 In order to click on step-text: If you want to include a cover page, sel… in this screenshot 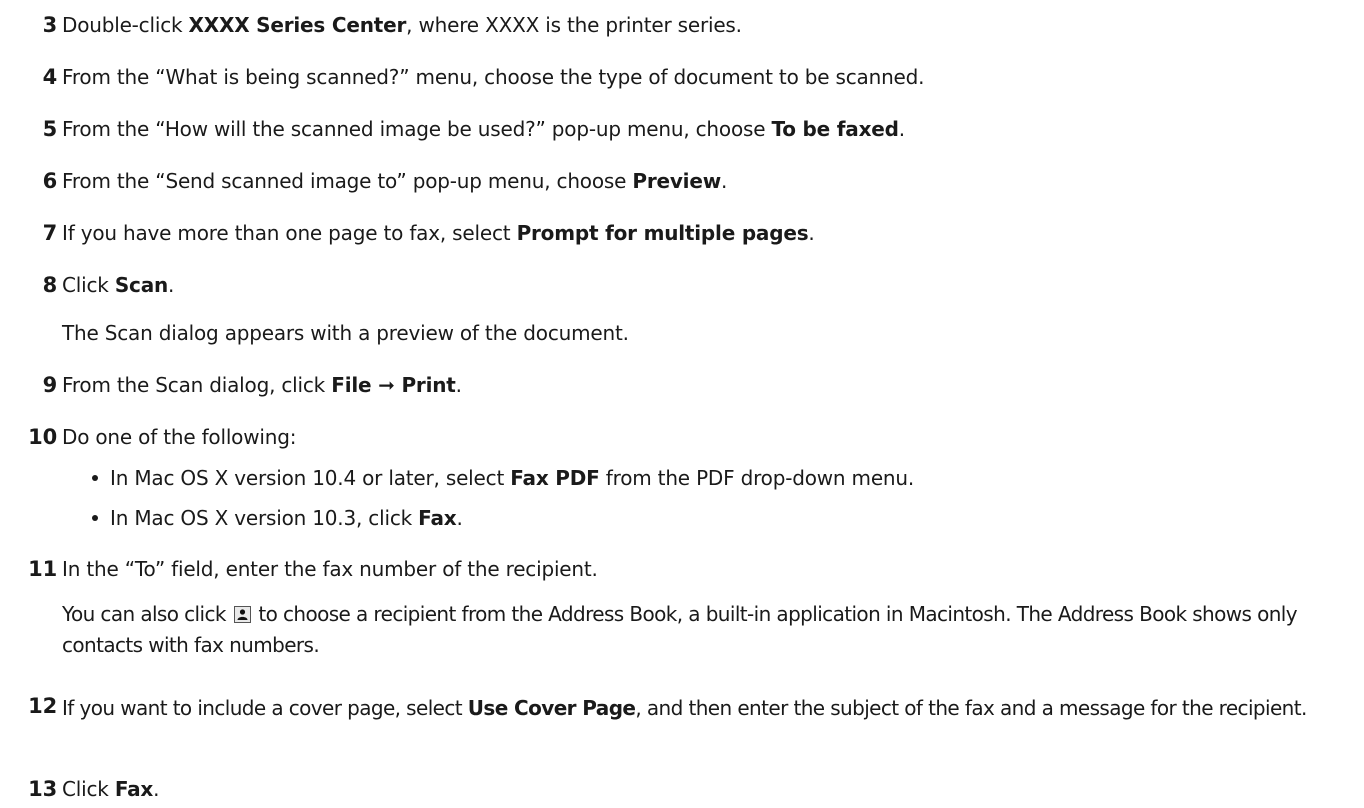, I will do `click(684, 708)`.